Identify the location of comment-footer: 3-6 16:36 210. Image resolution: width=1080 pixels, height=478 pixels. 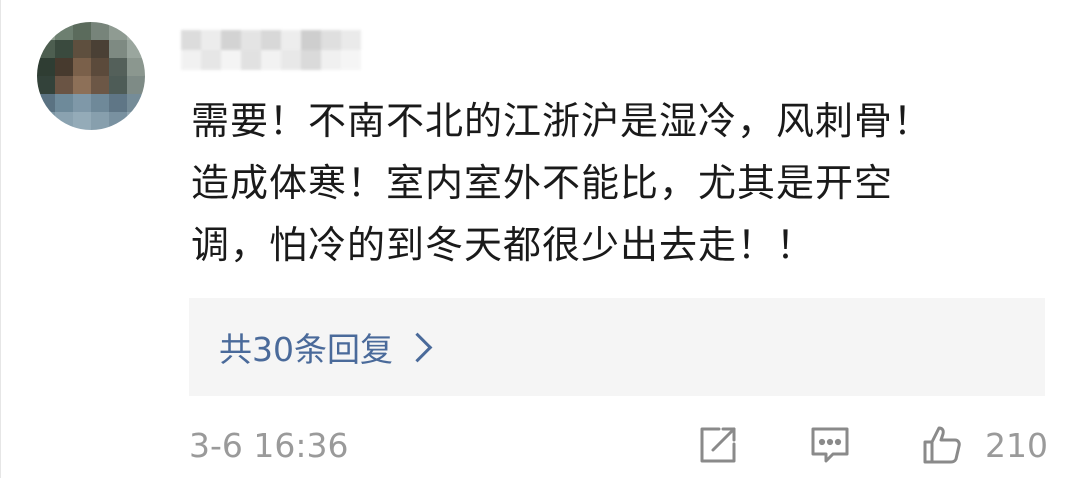
(619, 445).